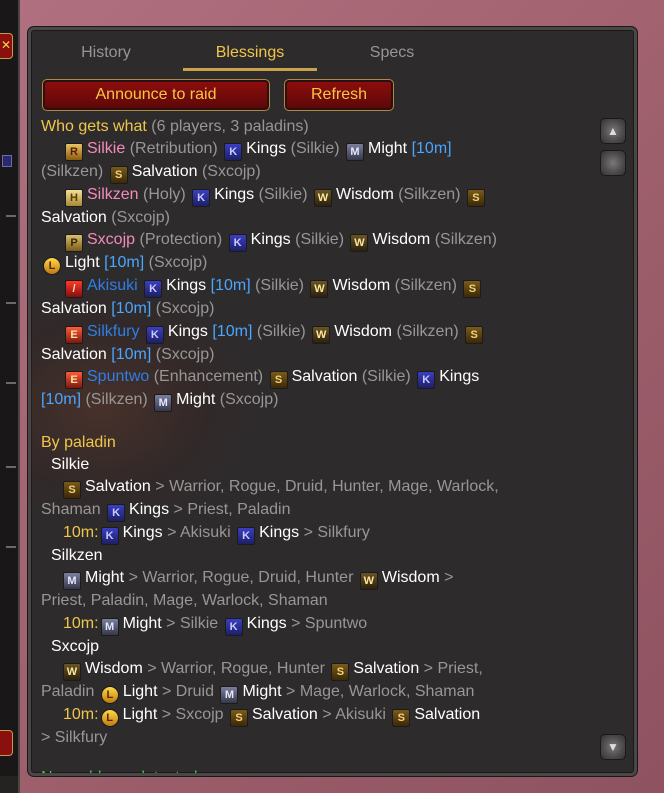  What do you see at coordinates (78, 442) in the screenshot?
I see `by-paladin-heading: By paladin` at bounding box center [78, 442].